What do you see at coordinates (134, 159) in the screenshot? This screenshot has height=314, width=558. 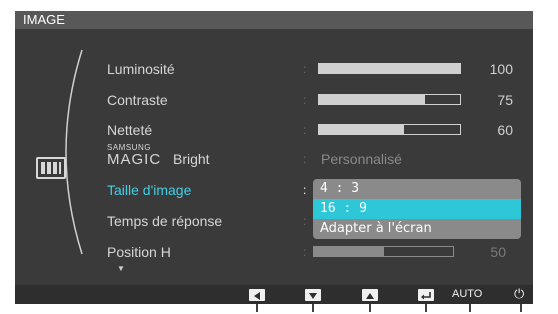 I see `magic-bright-brand-large: MAGIC` at bounding box center [134, 159].